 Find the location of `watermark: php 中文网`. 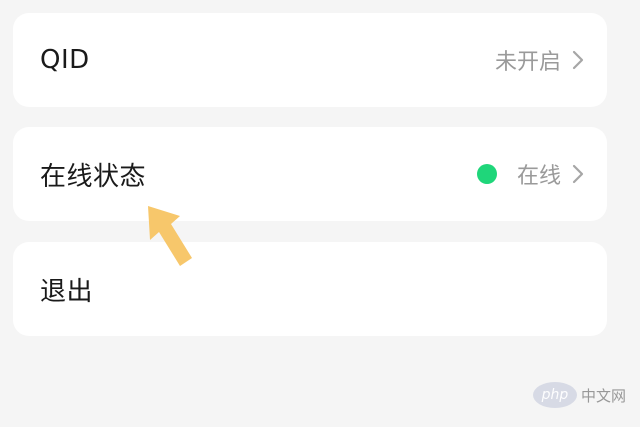

watermark: php 中文网 is located at coordinates (579, 395).